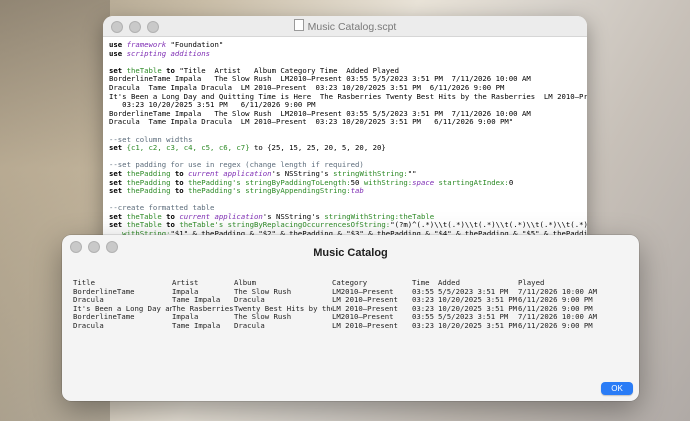 This screenshot has height=421, width=690. Describe the element at coordinates (425, 182) in the screenshot. I see `code-token: space` at that location.